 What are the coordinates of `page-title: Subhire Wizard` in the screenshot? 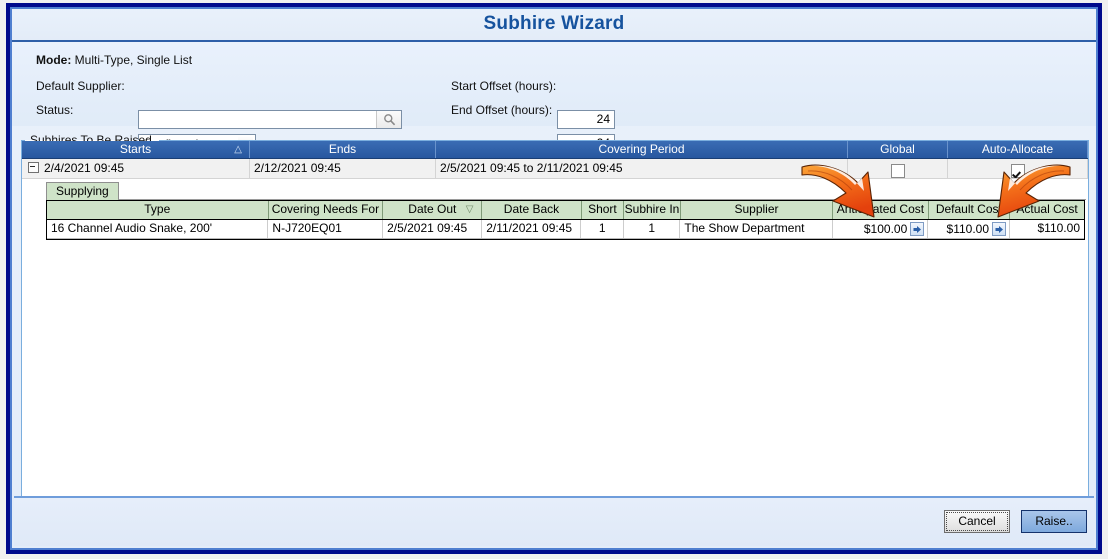 It's located at (554, 23).